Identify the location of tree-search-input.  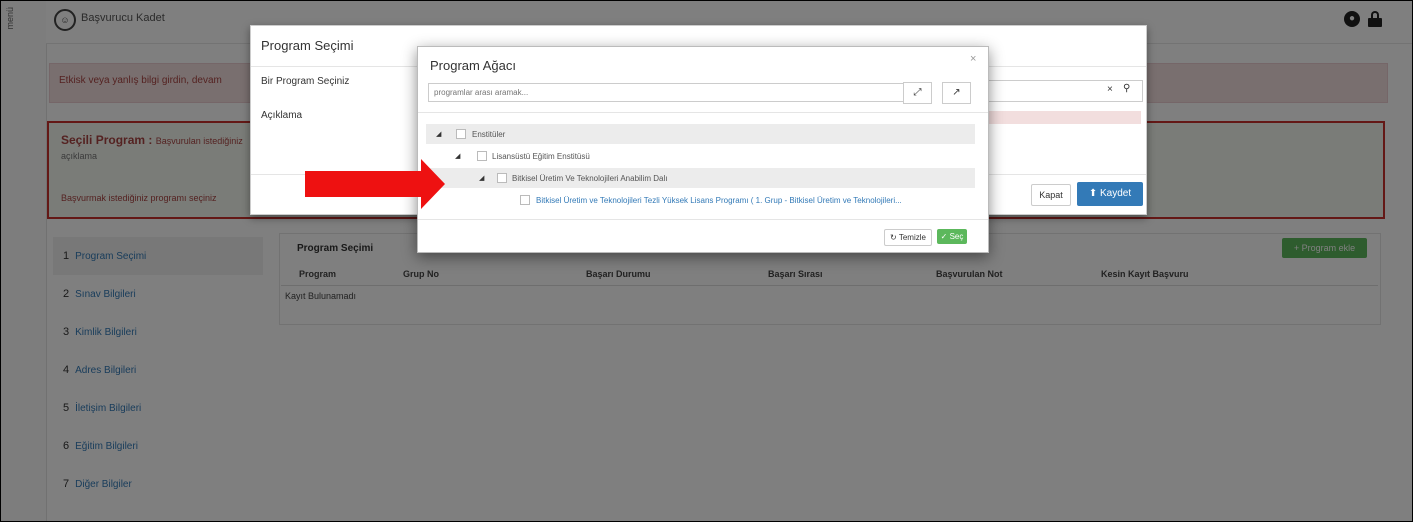
(669, 92).